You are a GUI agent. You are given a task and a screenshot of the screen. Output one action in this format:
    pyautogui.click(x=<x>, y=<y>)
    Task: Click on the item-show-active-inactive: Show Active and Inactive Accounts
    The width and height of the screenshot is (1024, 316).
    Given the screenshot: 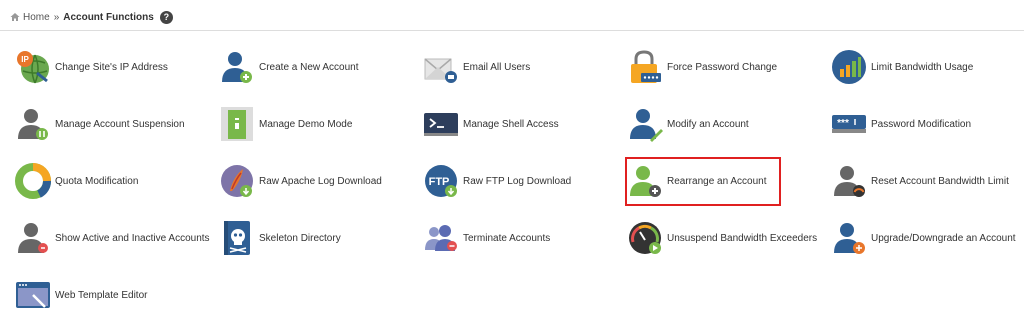 What is the action you would take?
    pyautogui.click(x=112, y=238)
    